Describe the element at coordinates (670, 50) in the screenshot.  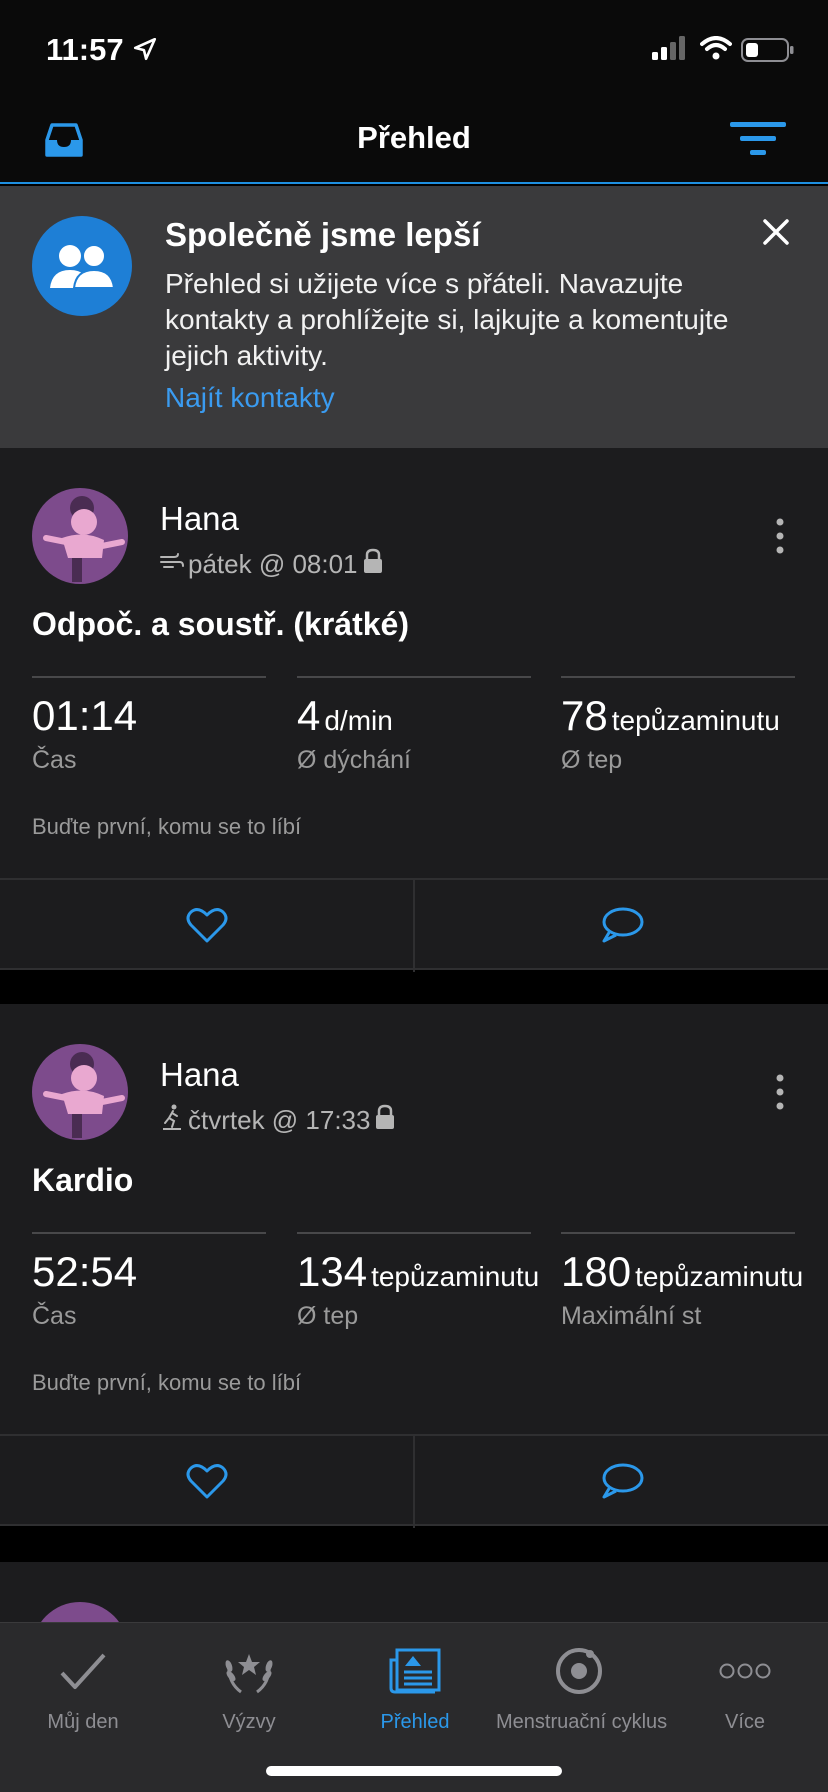
I see `cellular-signal-icon` at that location.